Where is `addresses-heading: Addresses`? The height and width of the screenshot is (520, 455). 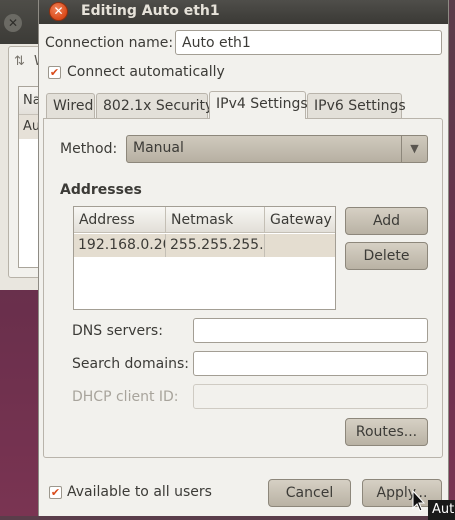 addresses-heading: Addresses is located at coordinates (101, 190).